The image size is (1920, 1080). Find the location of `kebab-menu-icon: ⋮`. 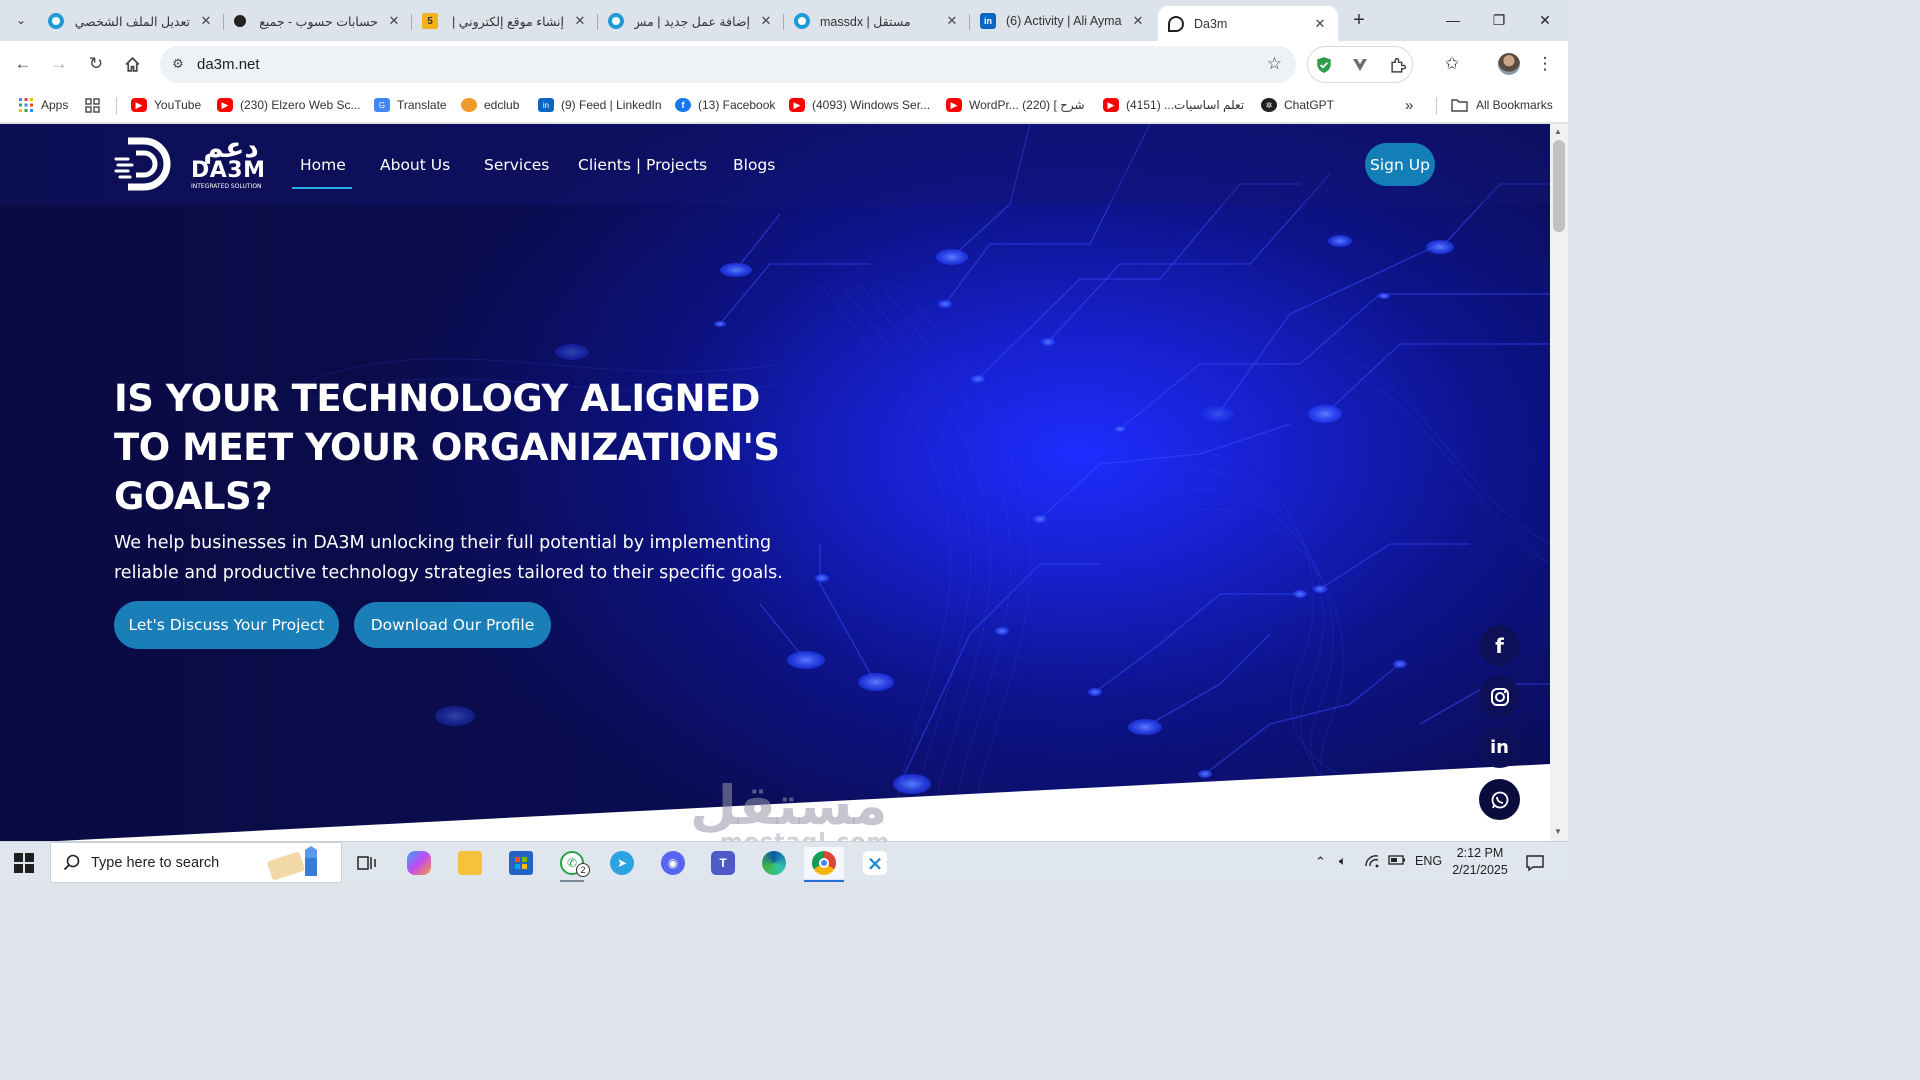

kebab-menu-icon: ⋮ is located at coordinates (1545, 63).